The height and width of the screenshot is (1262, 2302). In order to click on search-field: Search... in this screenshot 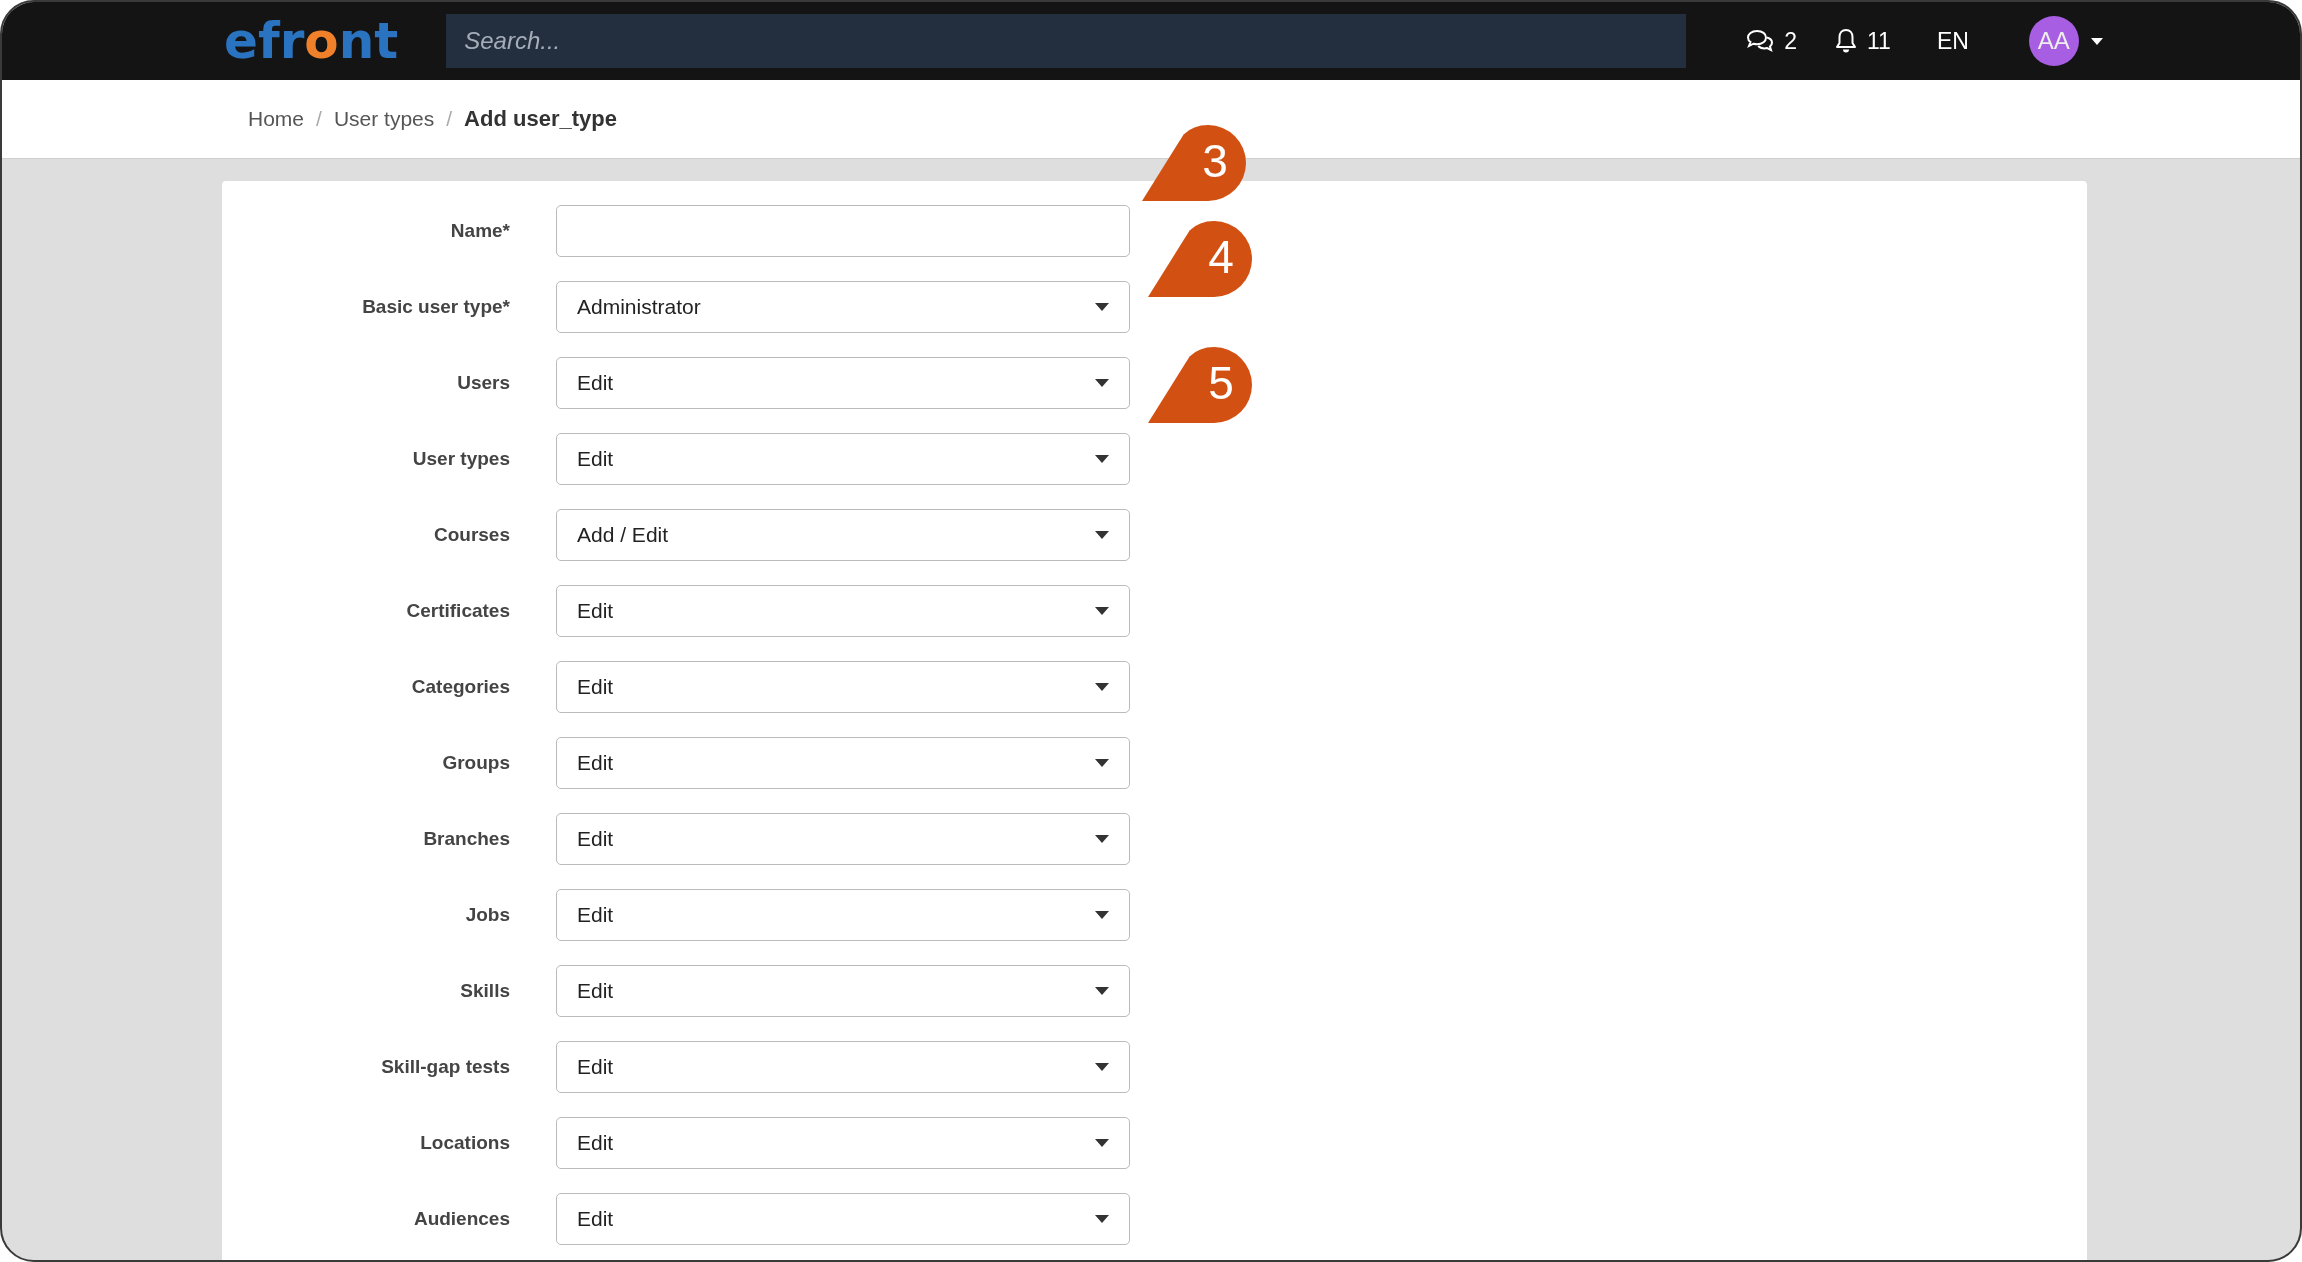, I will do `click(1066, 41)`.